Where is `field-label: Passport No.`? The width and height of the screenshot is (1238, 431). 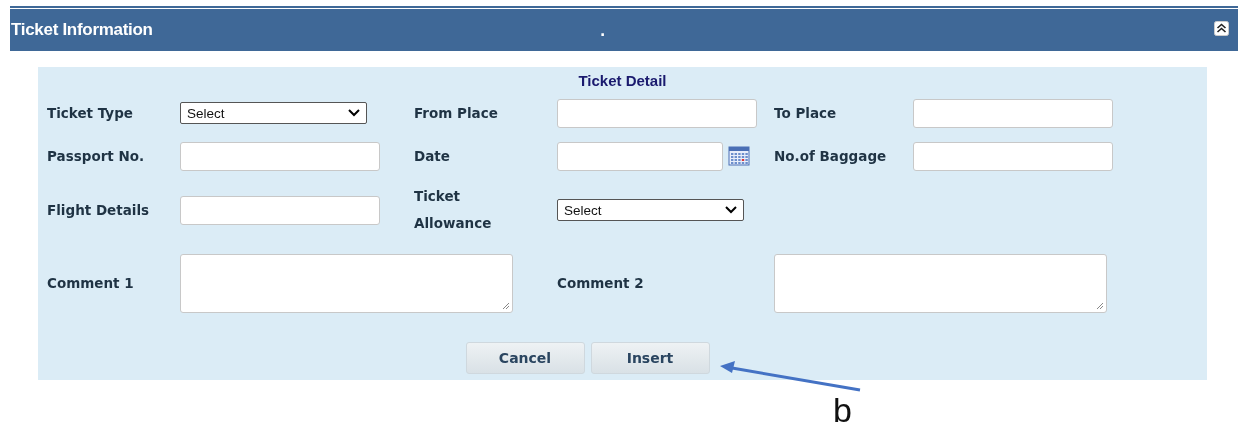
field-label: Passport No. is located at coordinates (96, 156).